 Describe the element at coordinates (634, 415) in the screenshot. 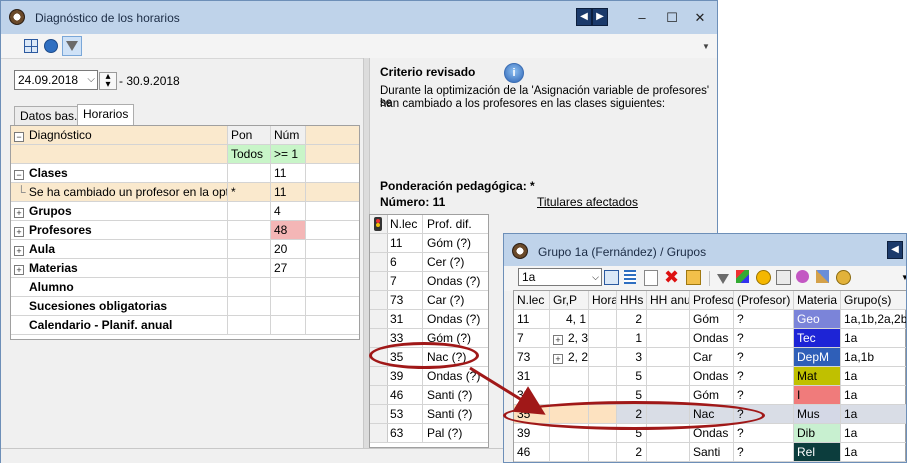

I see `callout-ellipse-row` at that location.